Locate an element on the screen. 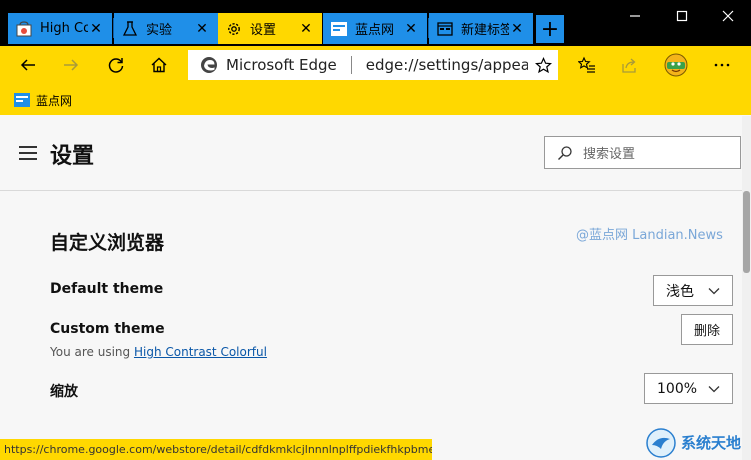  share-button is located at coordinates (630, 65).